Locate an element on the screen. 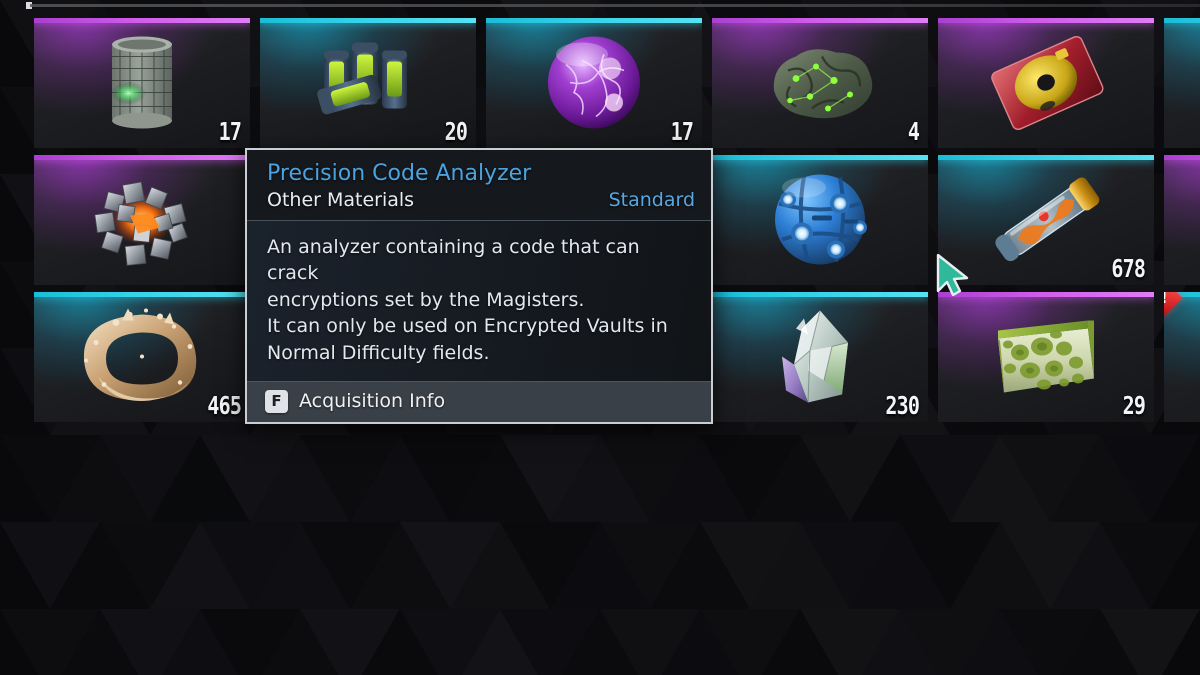 The width and height of the screenshot is (1200, 675). blue-sphere-icon is located at coordinates (820, 220).